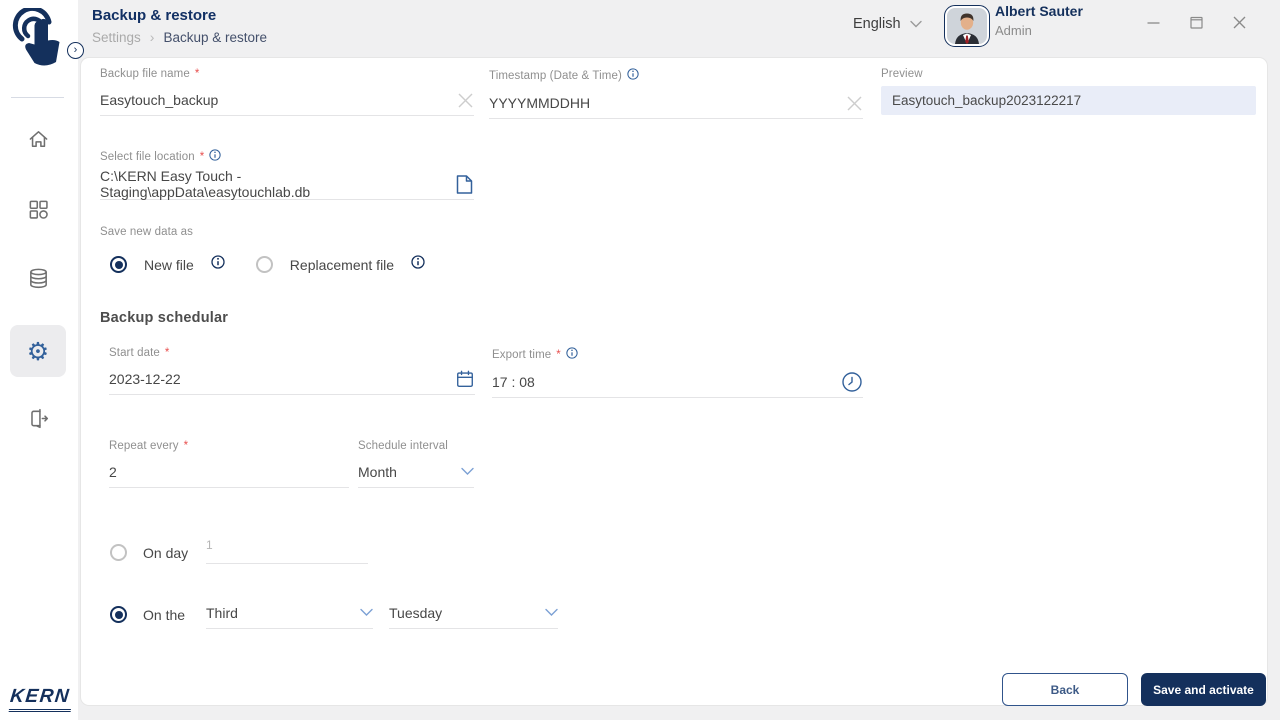 The image size is (1280, 720). Describe the element at coordinates (633, 75) in the screenshot. I see `timestamp-info-icon` at that location.